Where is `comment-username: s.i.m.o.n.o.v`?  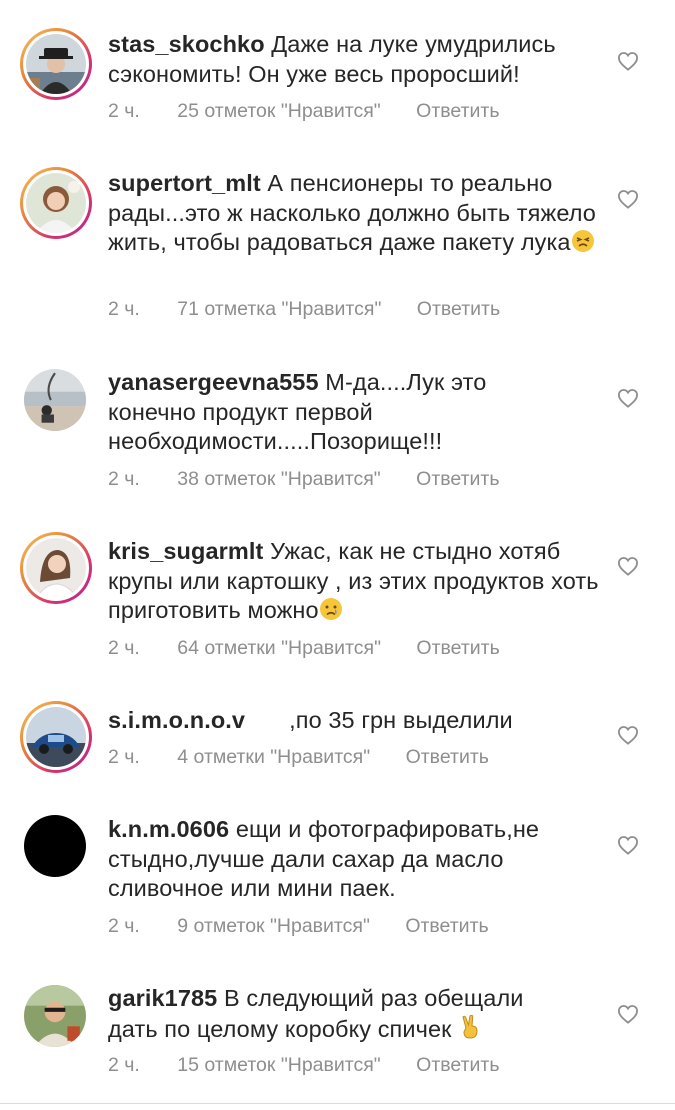
comment-username: s.i.m.o.n.o.v is located at coordinates (176, 720).